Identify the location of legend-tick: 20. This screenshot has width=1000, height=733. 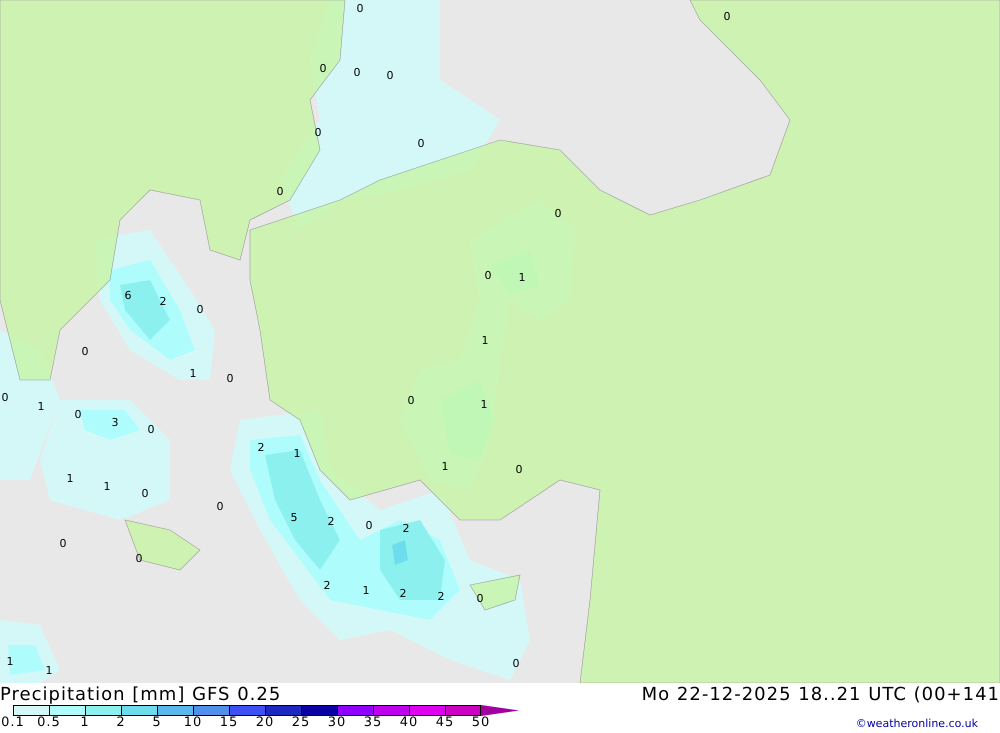
(265, 723).